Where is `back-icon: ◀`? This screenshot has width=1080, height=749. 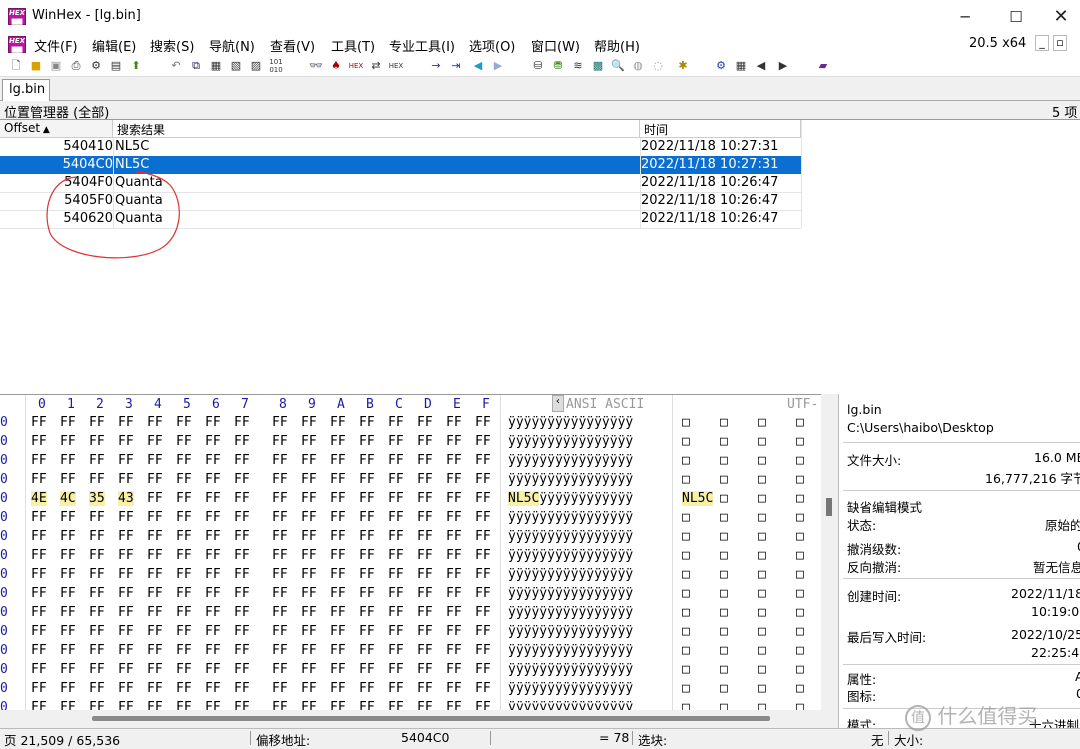 back-icon: ◀ is located at coordinates (478, 66).